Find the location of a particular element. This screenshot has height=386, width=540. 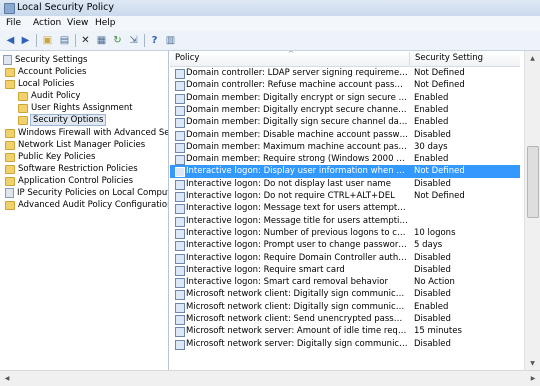

tree-item-audit-policy: Audit Policy is located at coordinates (49, 96).